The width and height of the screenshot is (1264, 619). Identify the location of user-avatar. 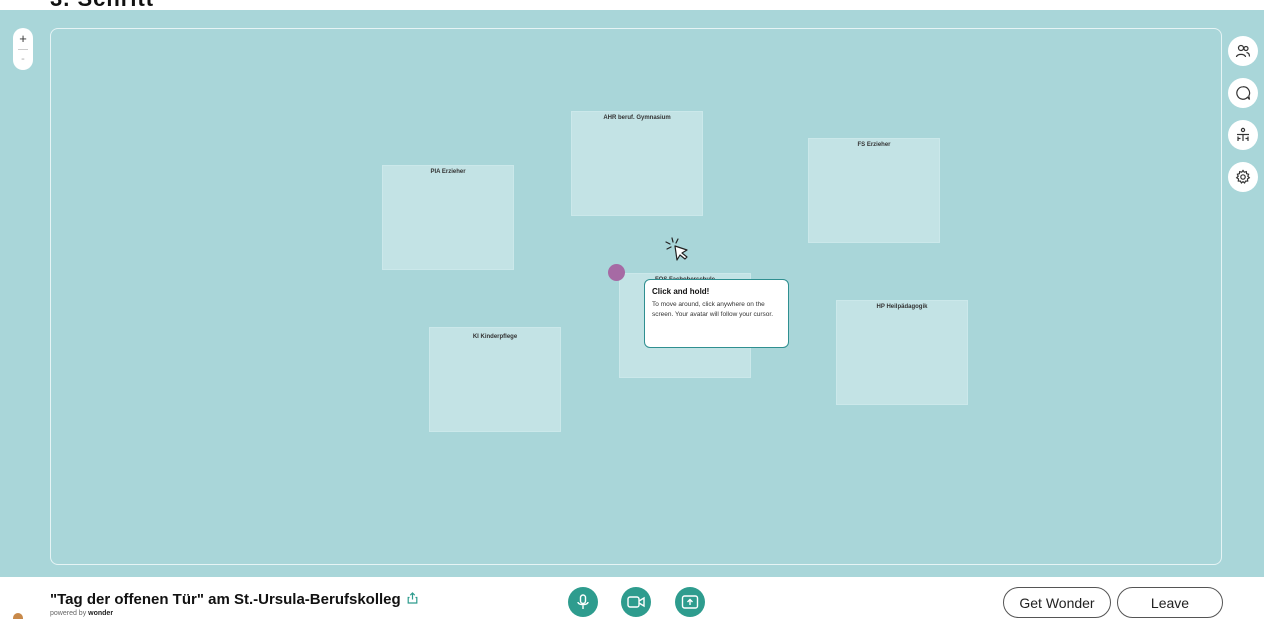
(616, 272).